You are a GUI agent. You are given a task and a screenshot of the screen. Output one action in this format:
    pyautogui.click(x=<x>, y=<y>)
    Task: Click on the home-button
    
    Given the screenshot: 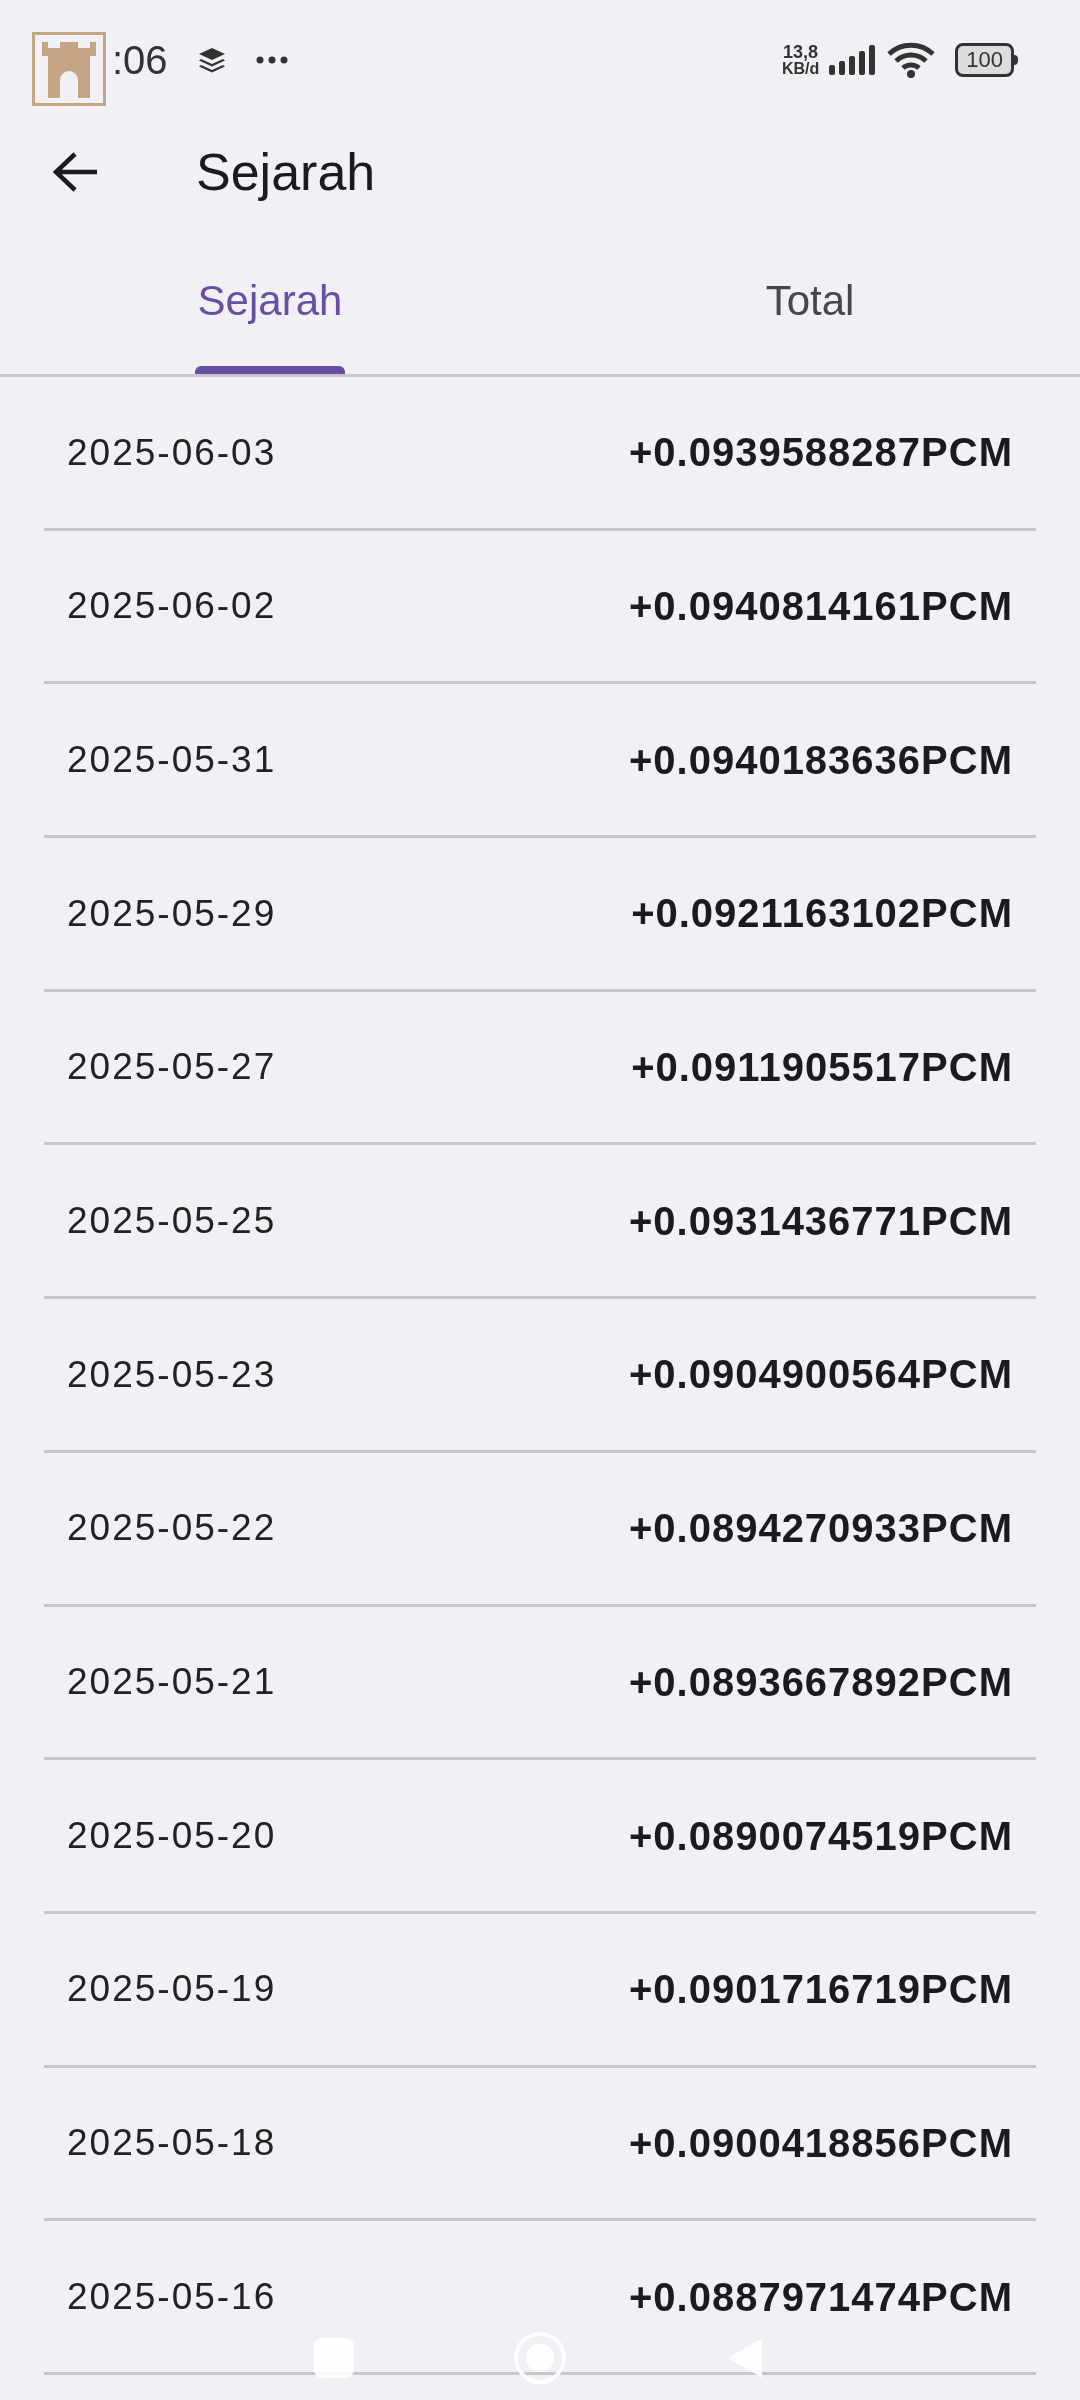 What is the action you would take?
    pyautogui.click(x=540, y=2358)
    